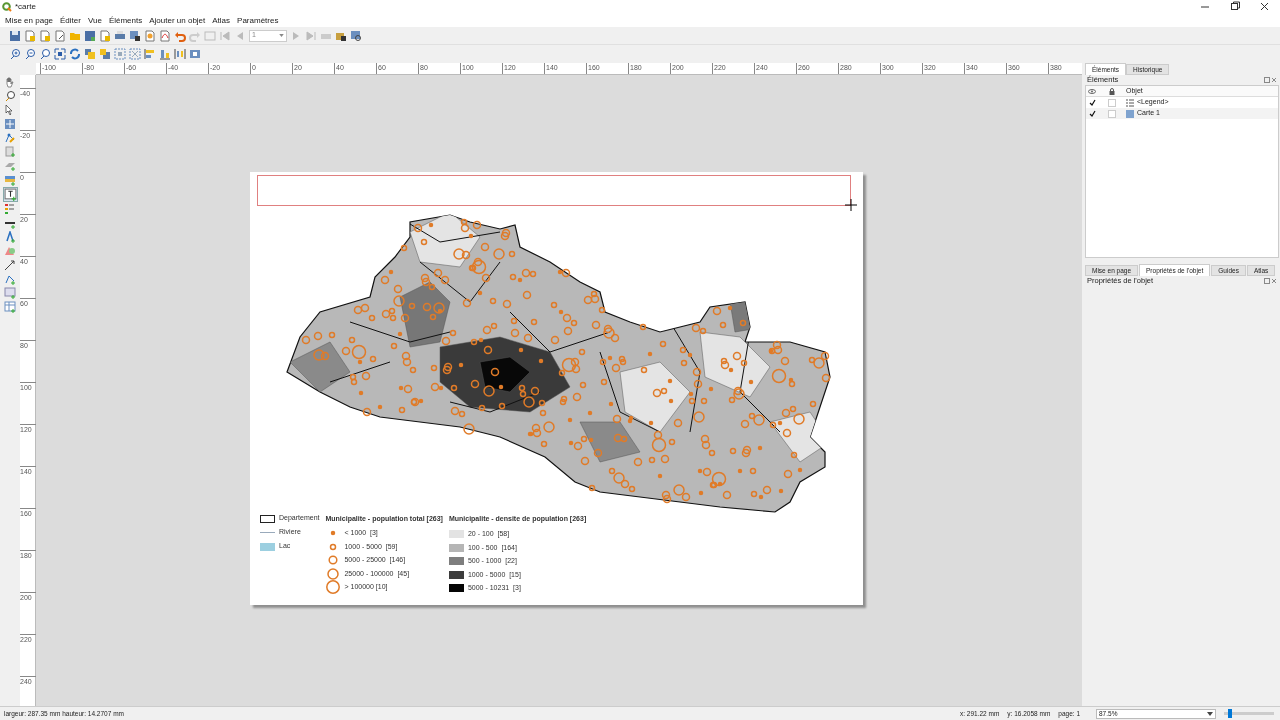  Describe the element at coordinates (267, 532) in the screenshot. I see `legend-line` at that location.